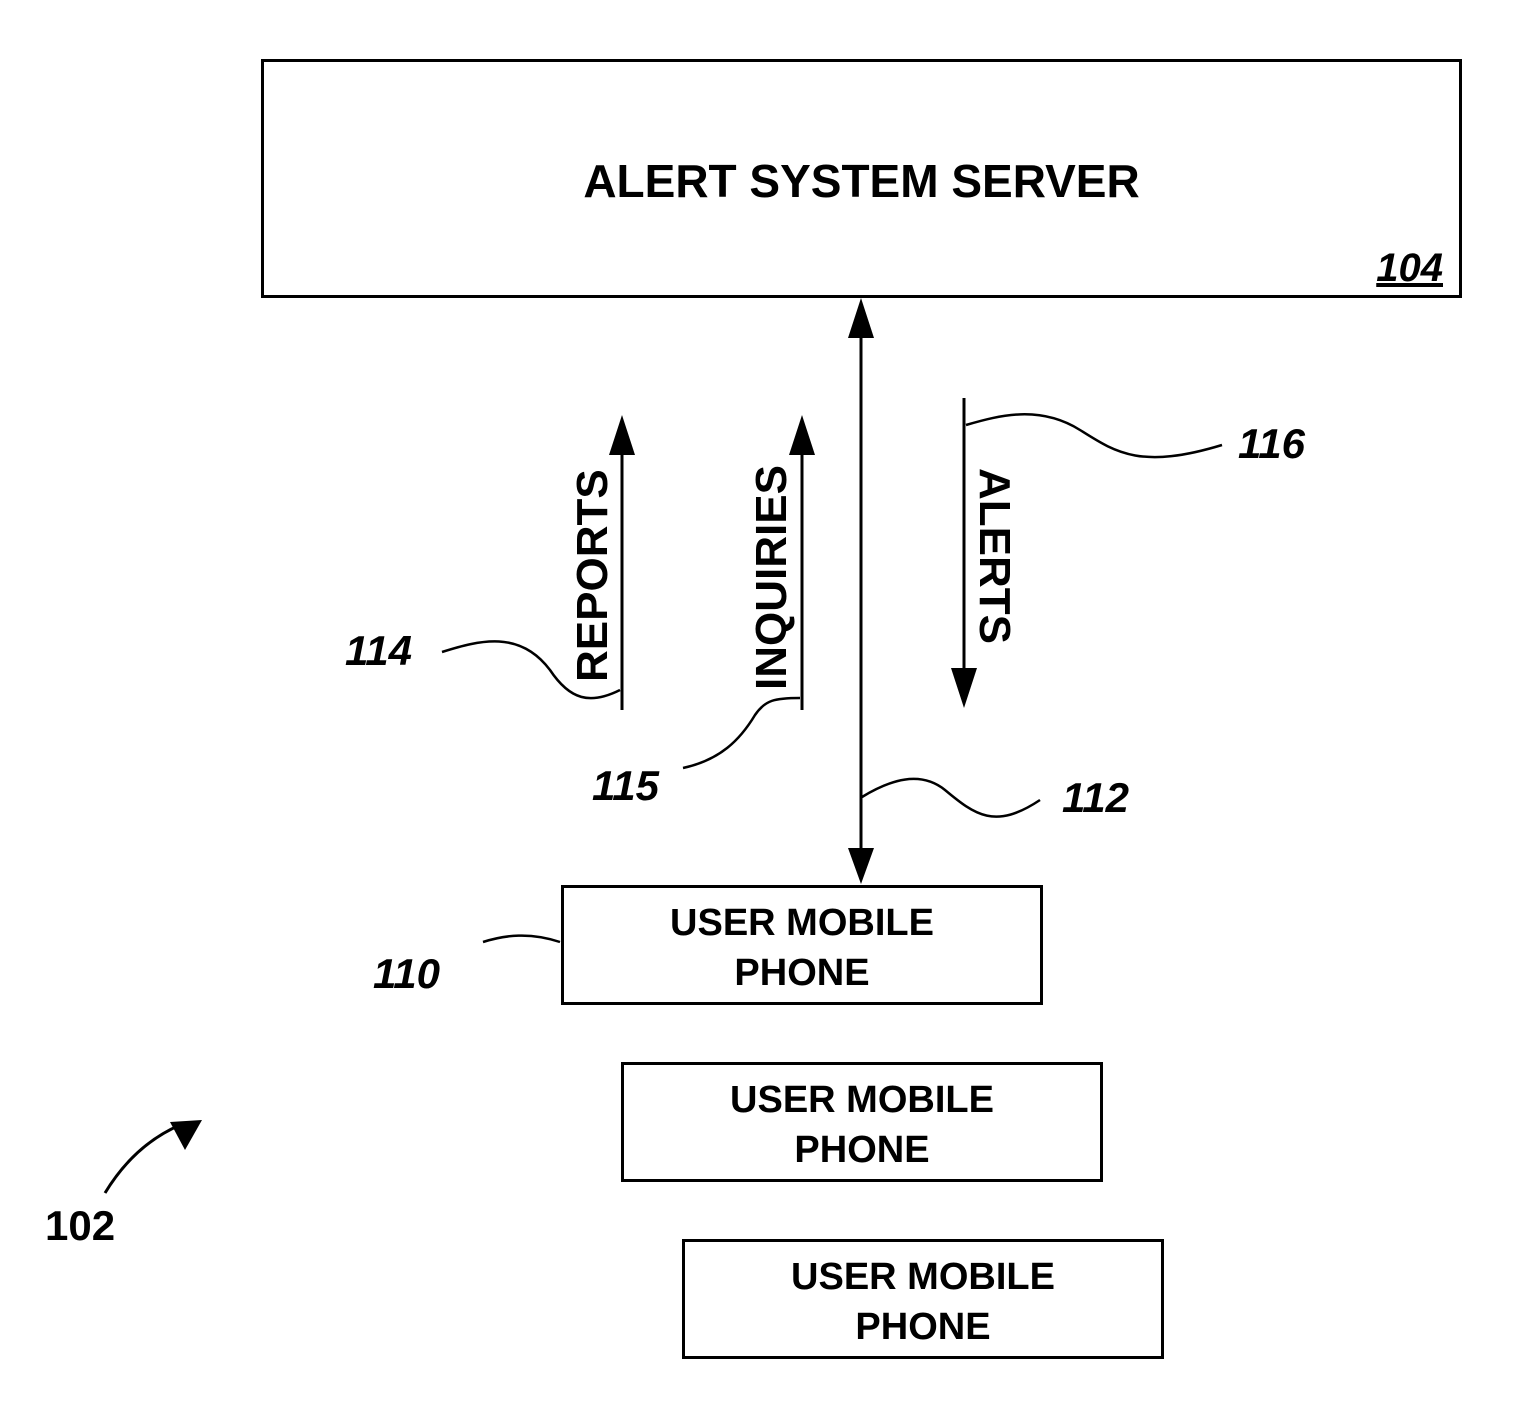  Describe the element at coordinates (626, 785) in the screenshot. I see `inquiries-ref-number: 115` at that location.